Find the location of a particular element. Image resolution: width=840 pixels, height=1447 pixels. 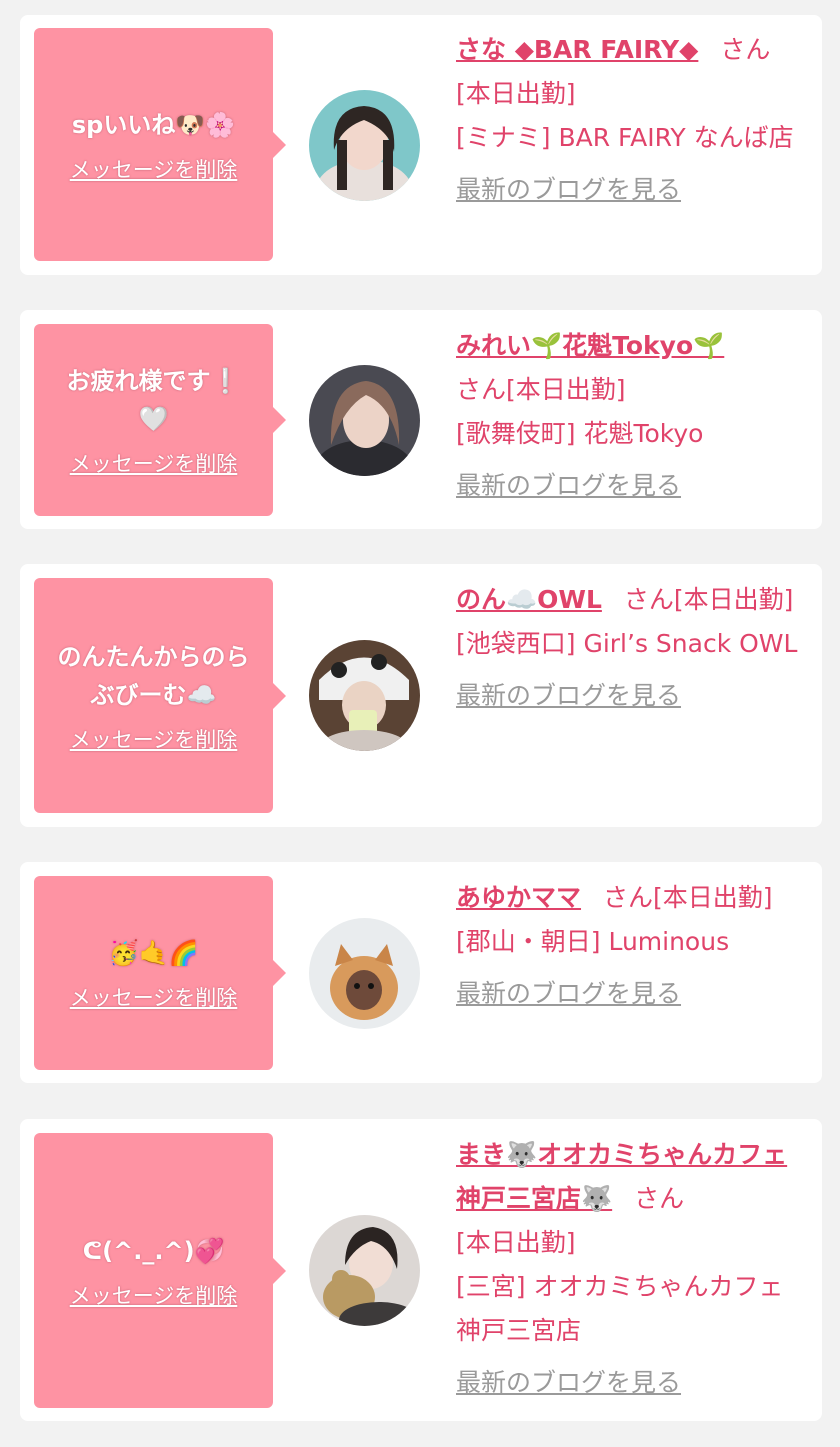

cast-name-link: のん☁️OWL is located at coordinates (529, 599).